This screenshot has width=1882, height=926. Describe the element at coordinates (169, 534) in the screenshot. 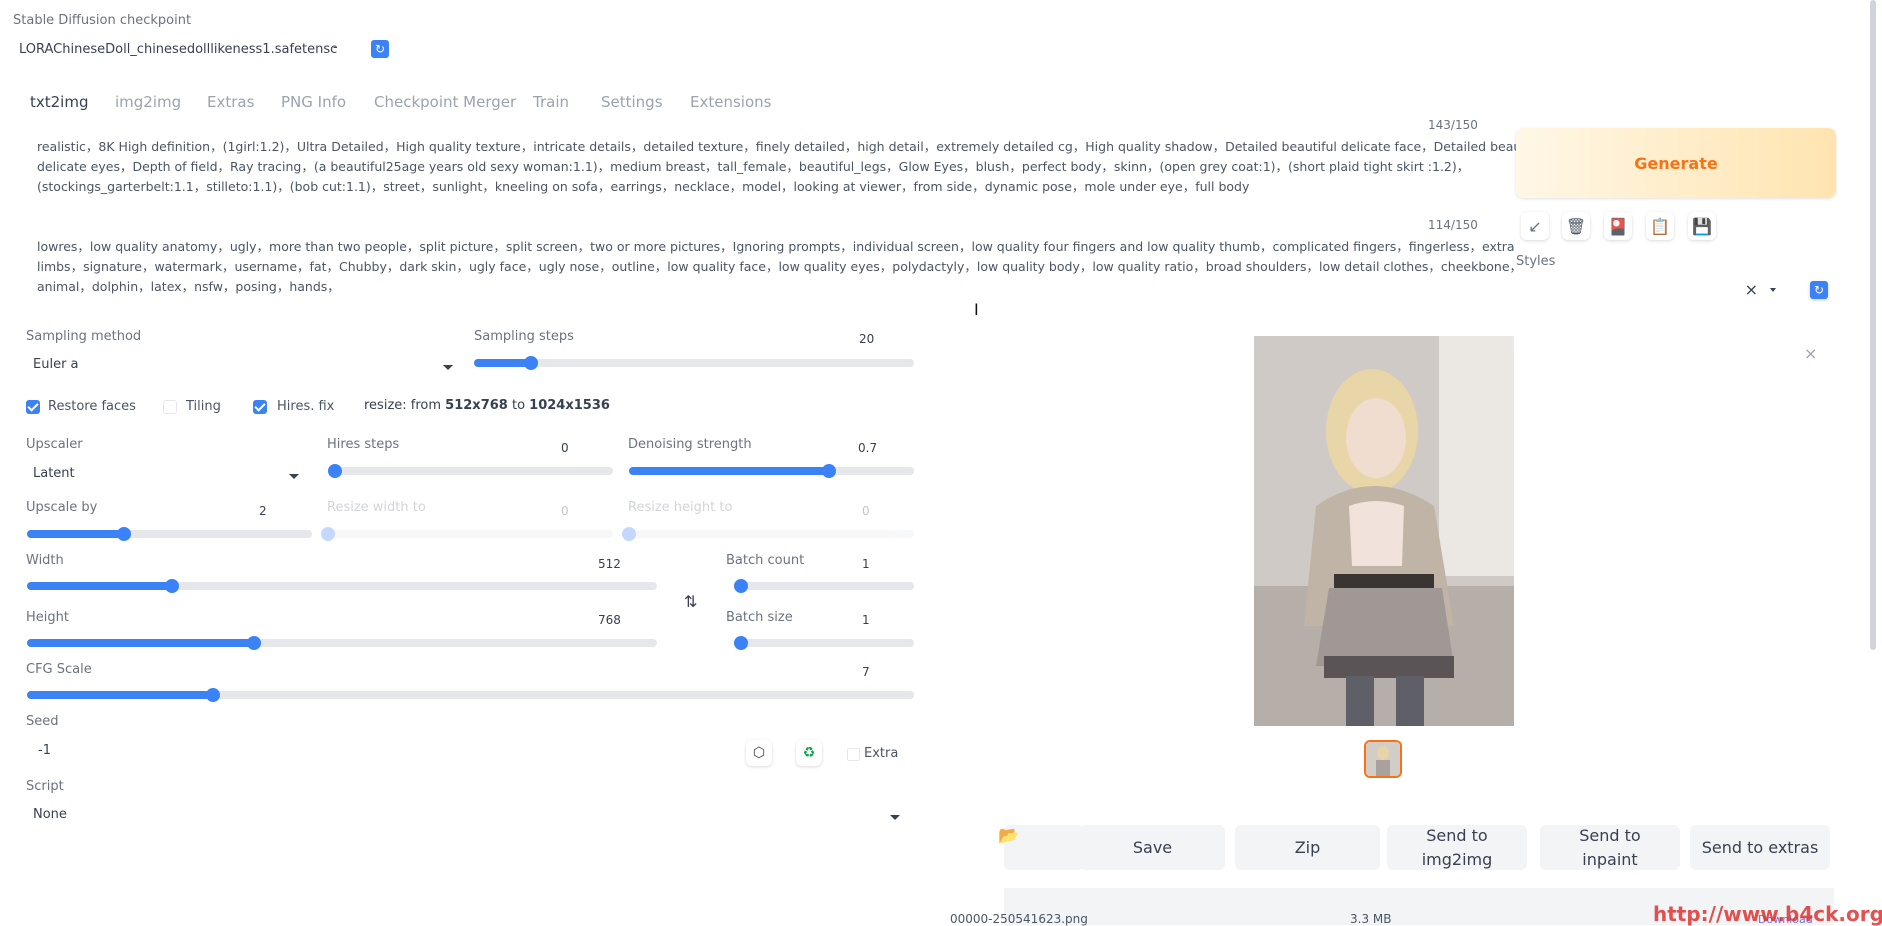

I see `upscale-by-slider` at that location.